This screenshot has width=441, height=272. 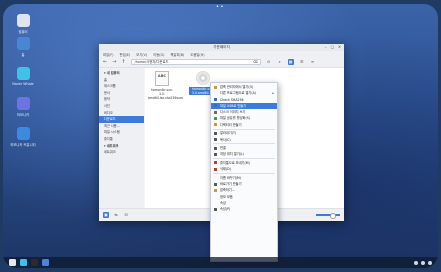 What do you see at coordinates (23, 103) in the screenshot?
I see `hamonikr-icon` at bounding box center [23, 103].